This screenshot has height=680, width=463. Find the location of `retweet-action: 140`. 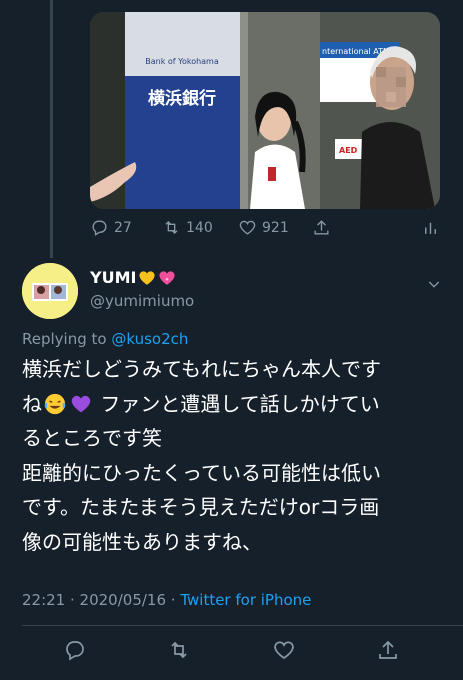

retweet-action: 140 is located at coordinates (187, 227).